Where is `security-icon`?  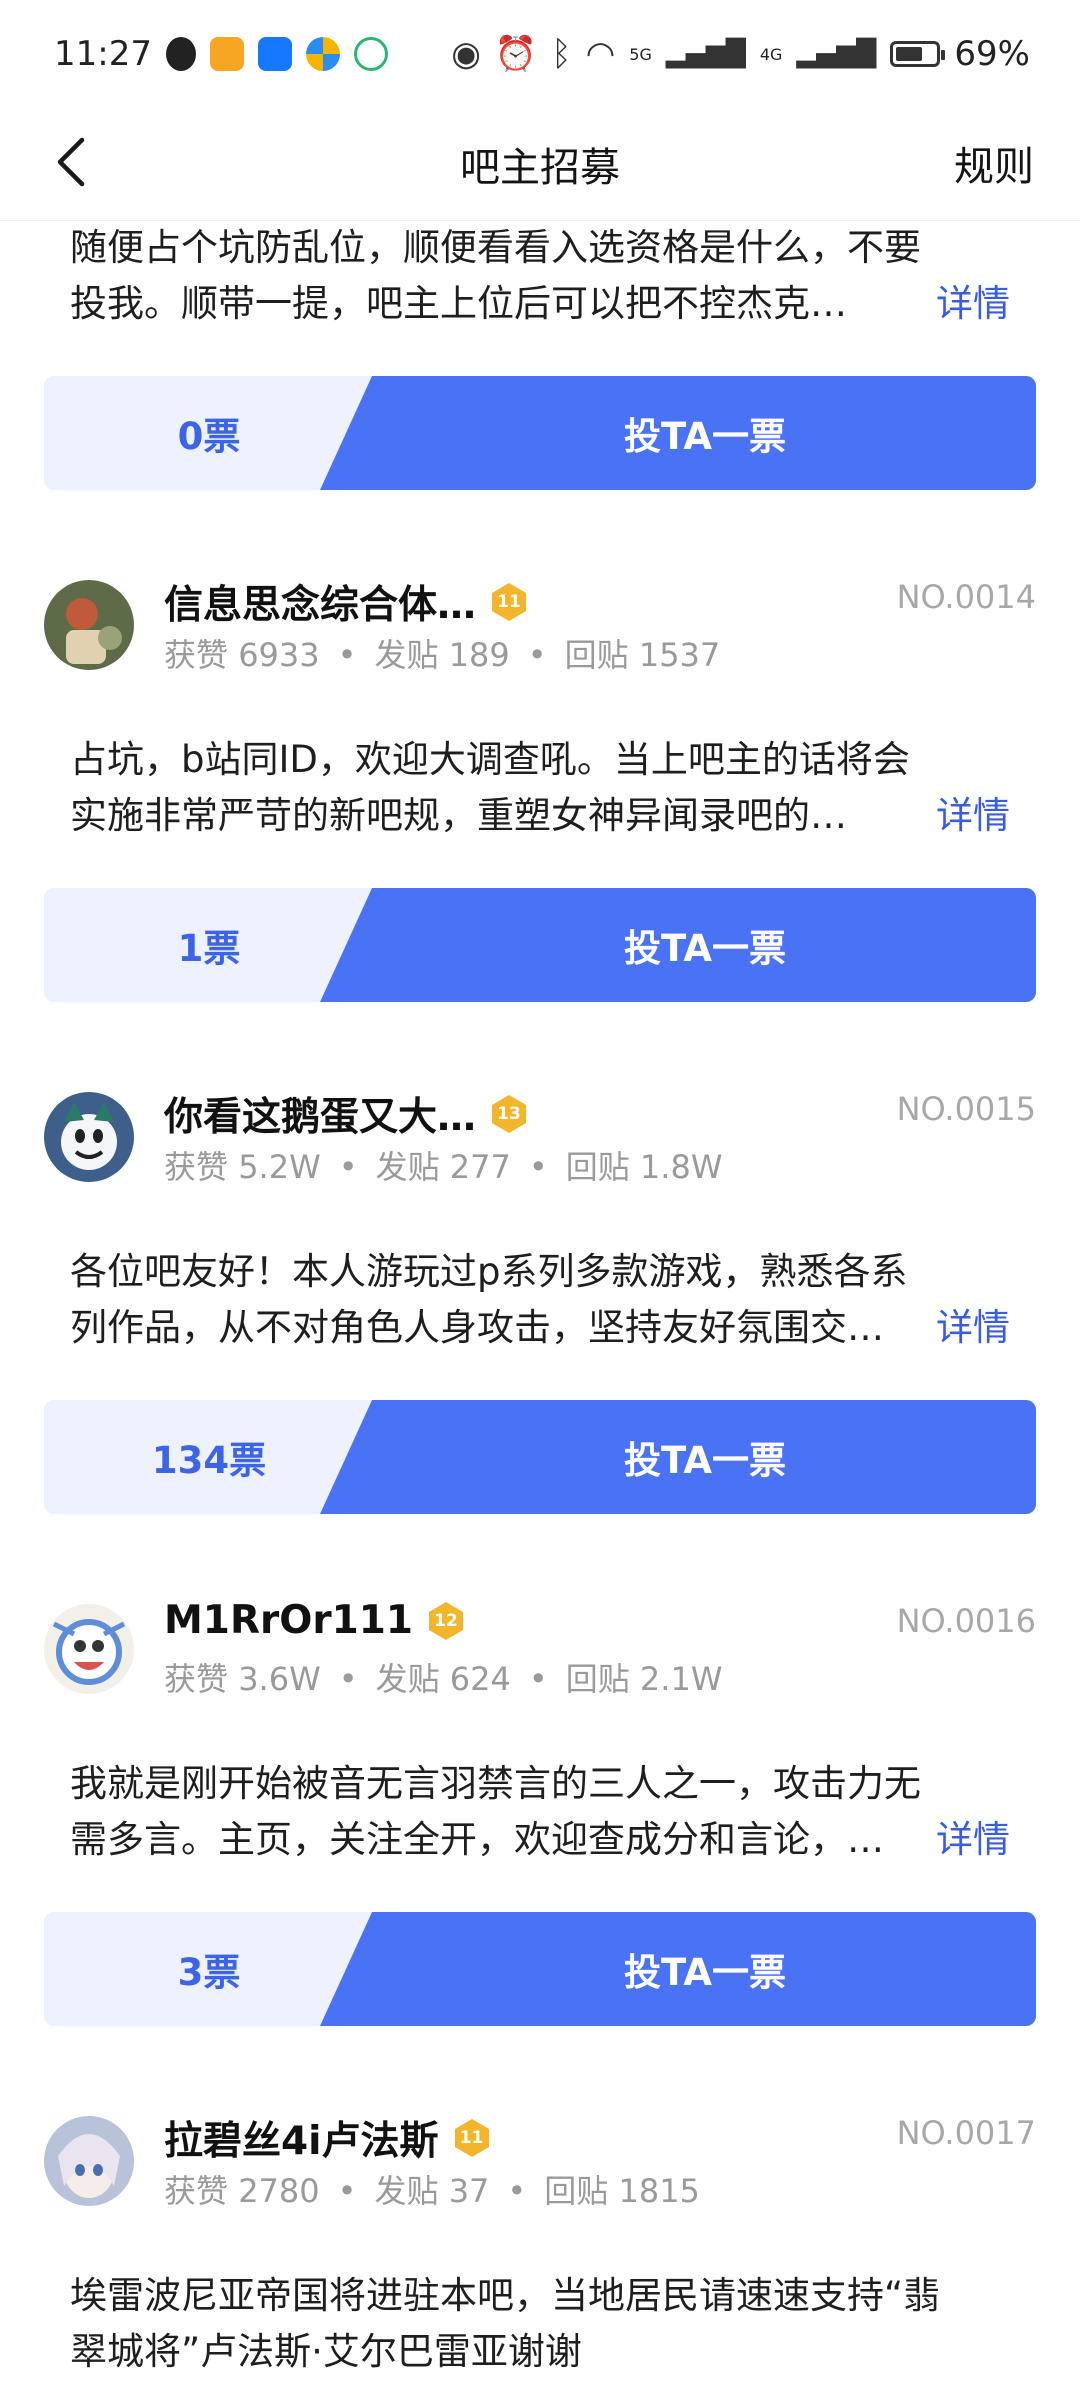 security-icon is located at coordinates (370, 54).